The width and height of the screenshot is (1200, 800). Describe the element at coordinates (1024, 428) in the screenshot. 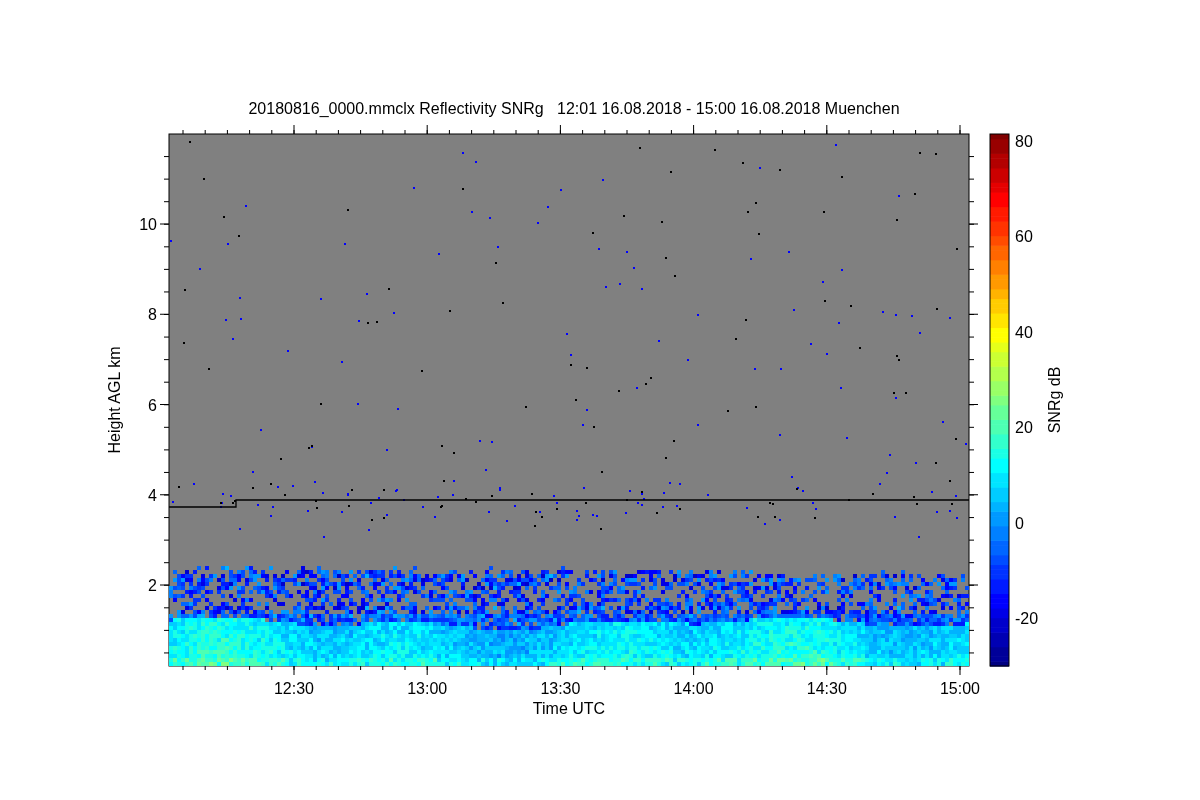

I see `colorbar-tick-label: 20` at that location.